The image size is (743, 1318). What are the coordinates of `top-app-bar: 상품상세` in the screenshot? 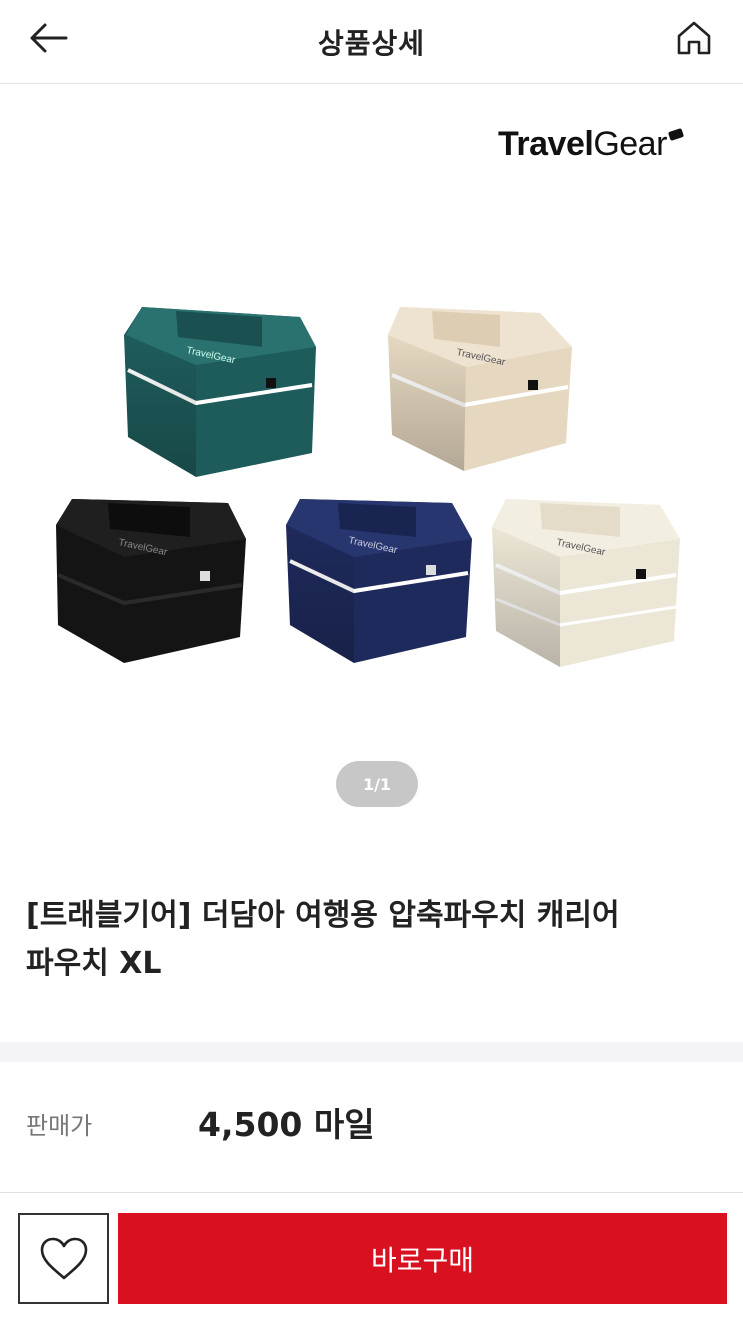 It's located at (371, 42).